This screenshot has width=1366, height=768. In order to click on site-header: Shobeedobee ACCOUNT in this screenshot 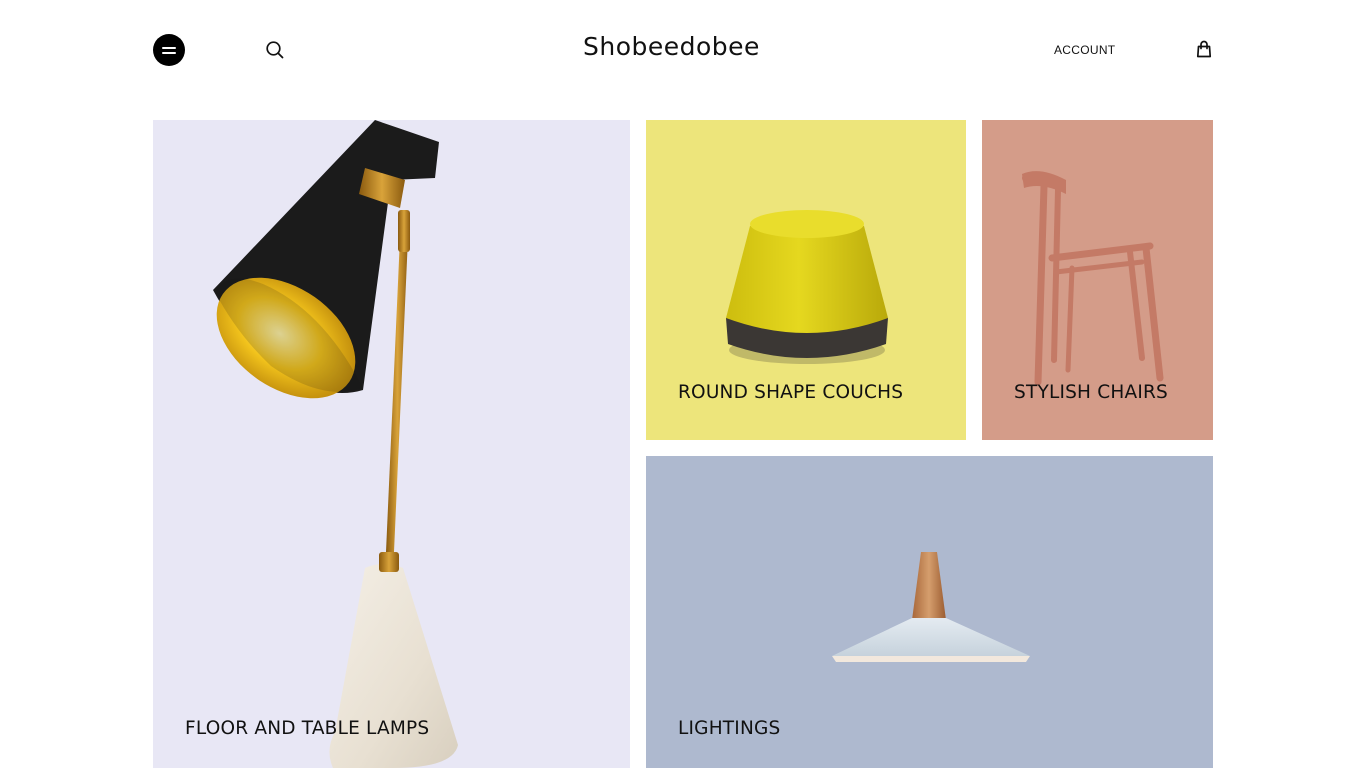, I will do `click(683, 50)`.